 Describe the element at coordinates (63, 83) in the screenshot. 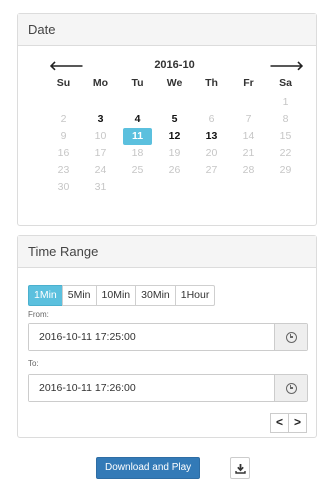

I see `weekday-header: Su` at that location.